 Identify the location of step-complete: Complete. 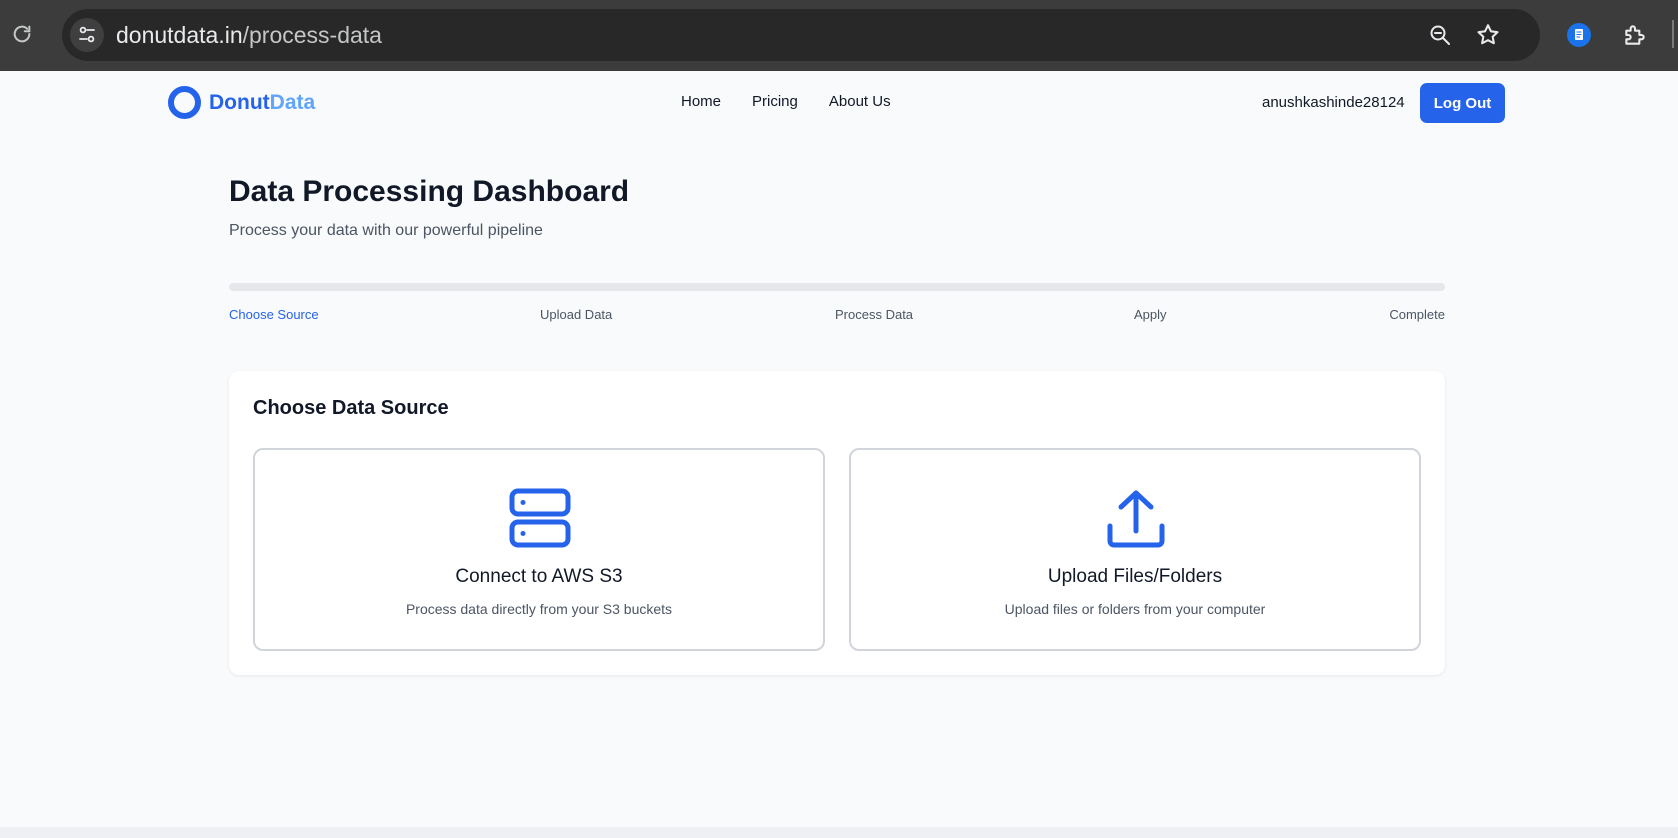
(1417, 314).